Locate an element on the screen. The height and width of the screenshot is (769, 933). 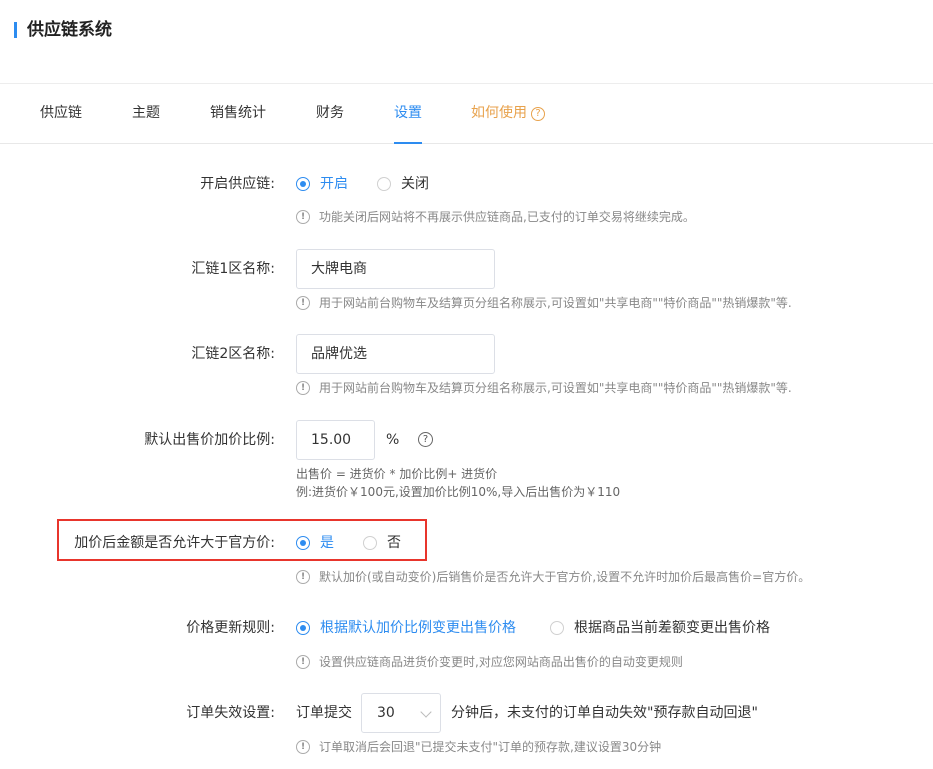
enable-off-radio: 关闭 is located at coordinates (403, 184).